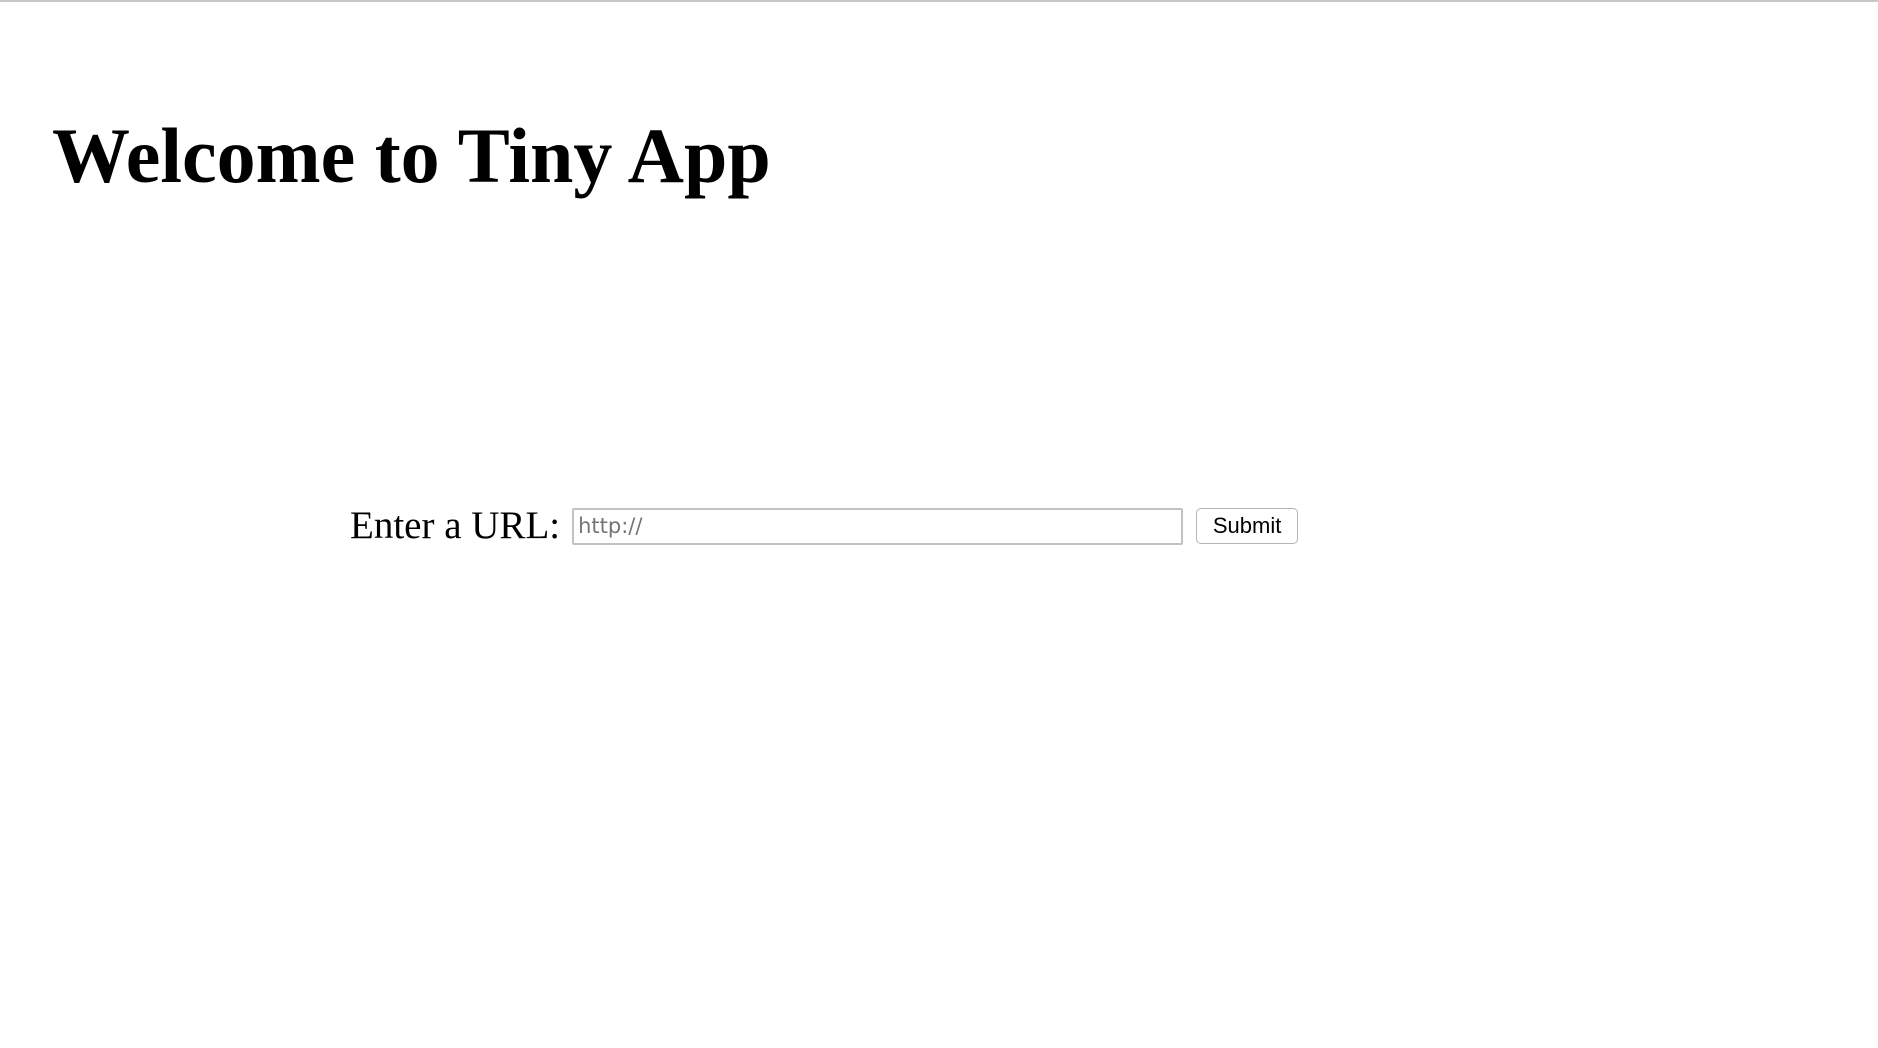  Describe the element at coordinates (878, 526) in the screenshot. I see `url-input` at that location.